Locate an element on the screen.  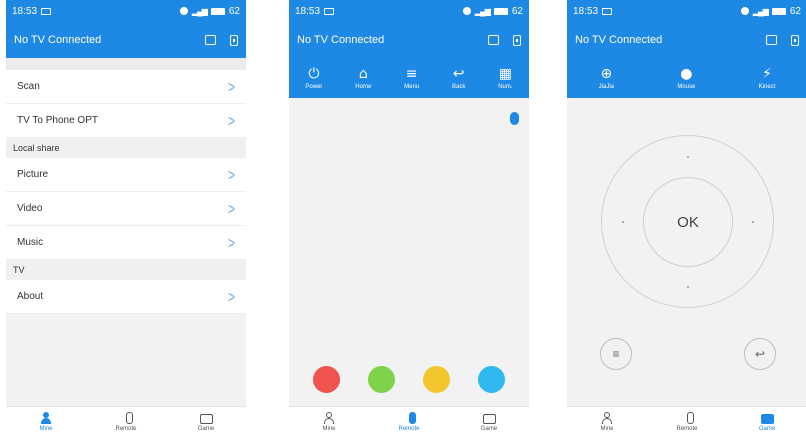
back-button: ↩ Back is located at coordinates (458, 78).